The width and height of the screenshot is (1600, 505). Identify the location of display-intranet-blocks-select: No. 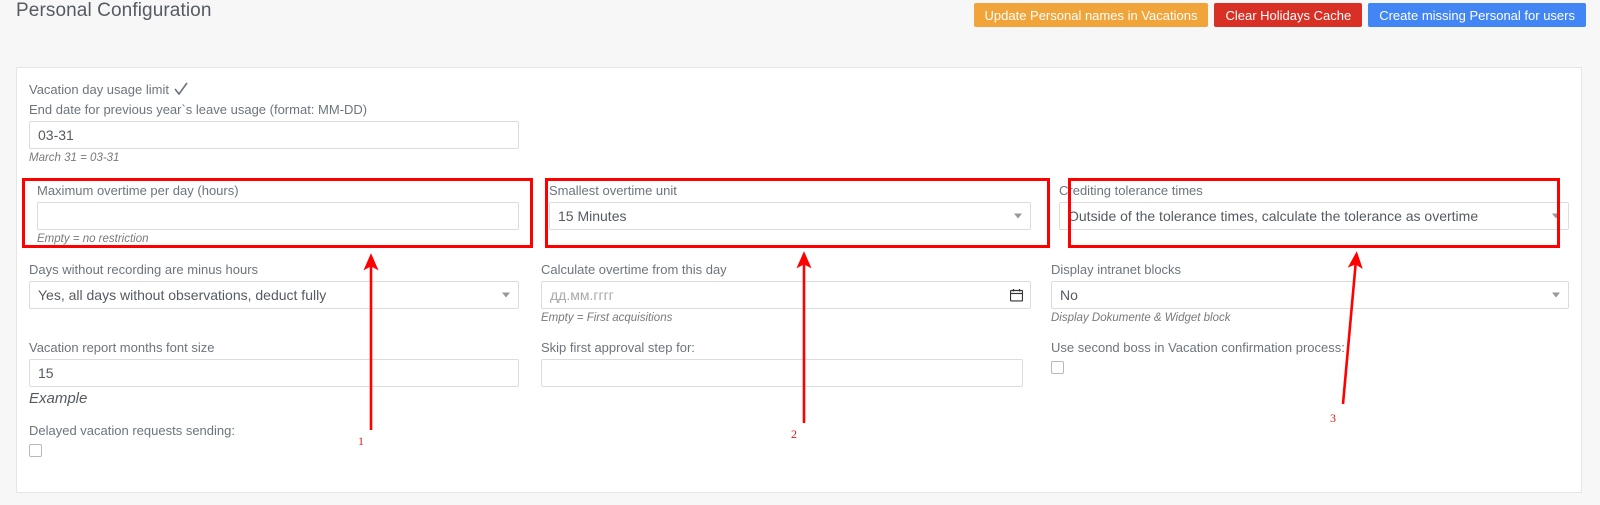
(1310, 295).